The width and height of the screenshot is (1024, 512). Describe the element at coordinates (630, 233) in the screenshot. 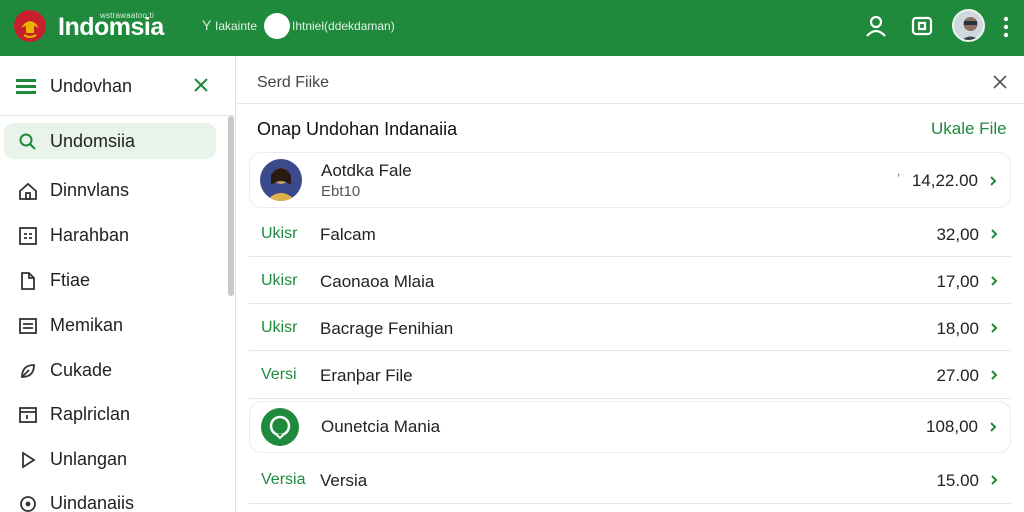

I see `list-item: Ukisr Falcam 32,00` at that location.